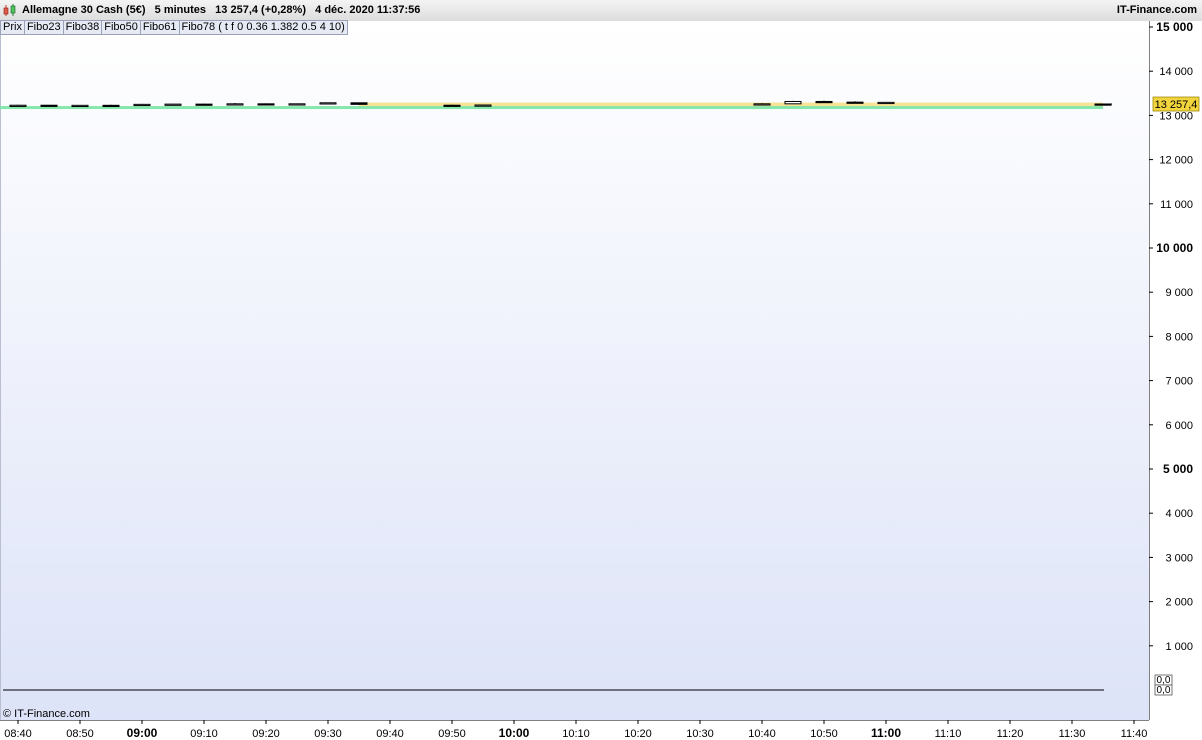  I want to click on x-tick-label: 11:10, so click(948, 734).